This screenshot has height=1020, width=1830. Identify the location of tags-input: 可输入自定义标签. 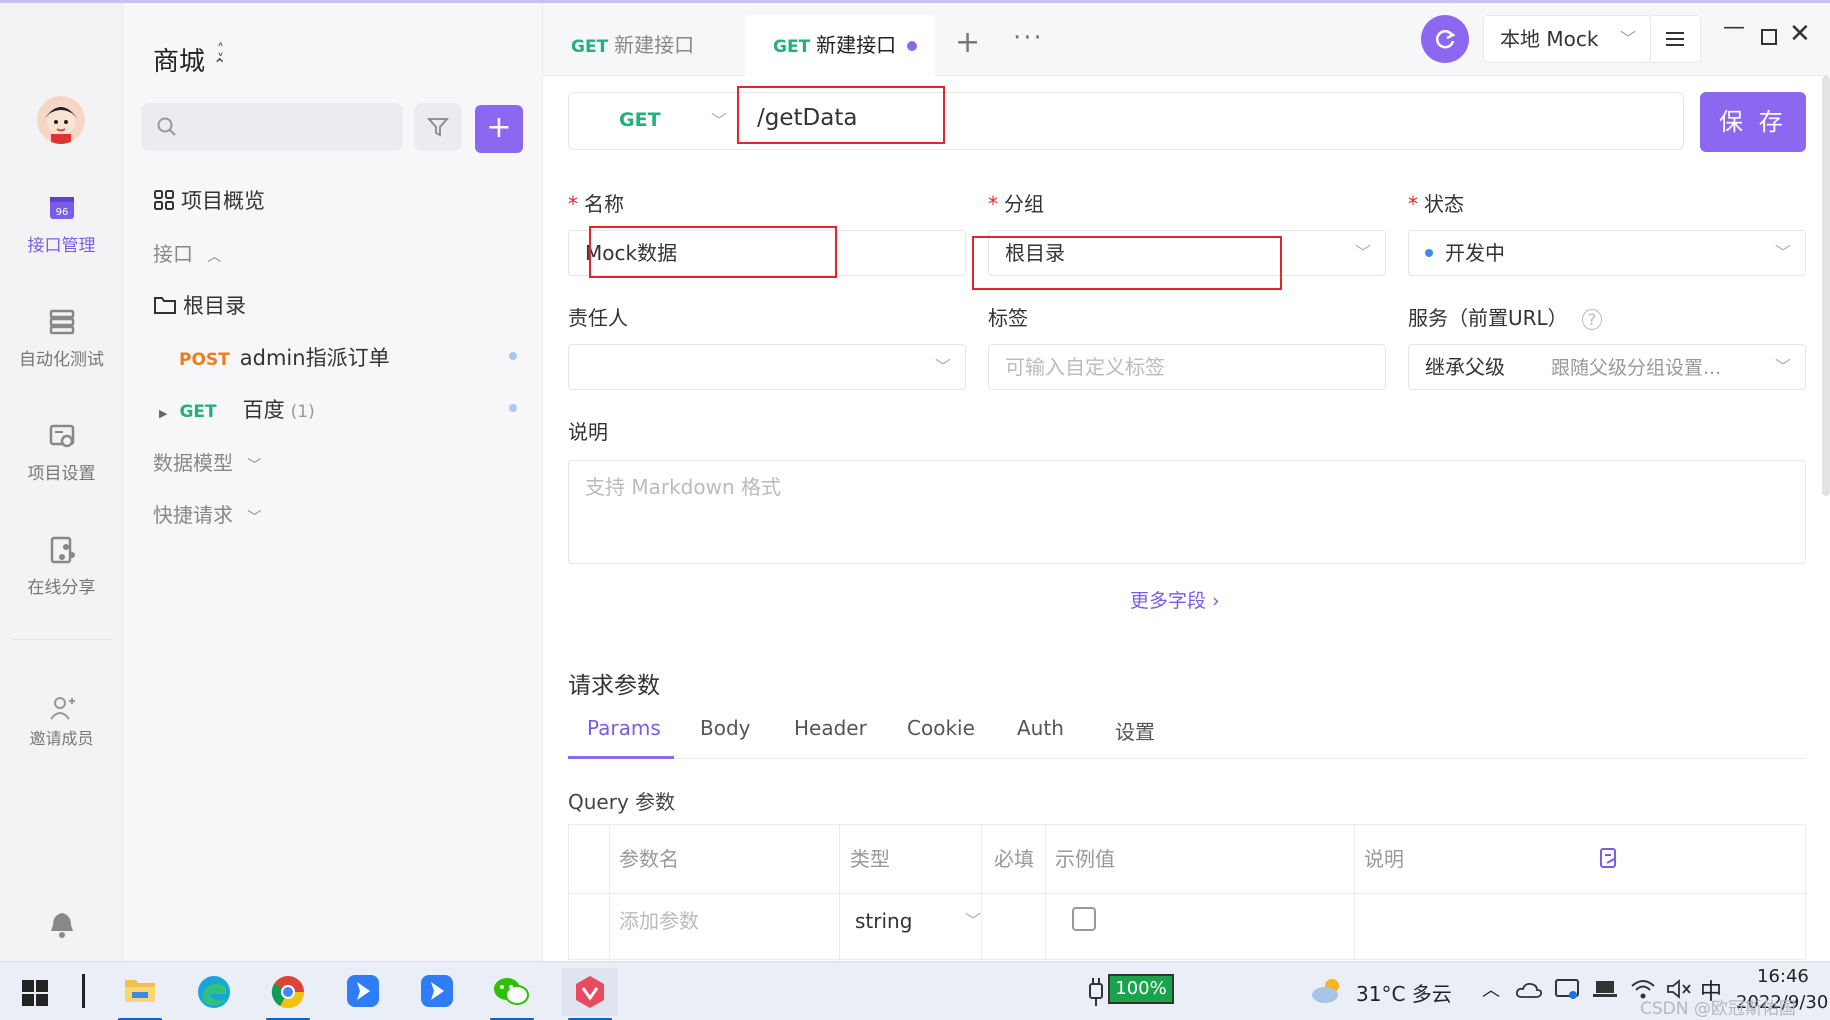
(1187, 367).